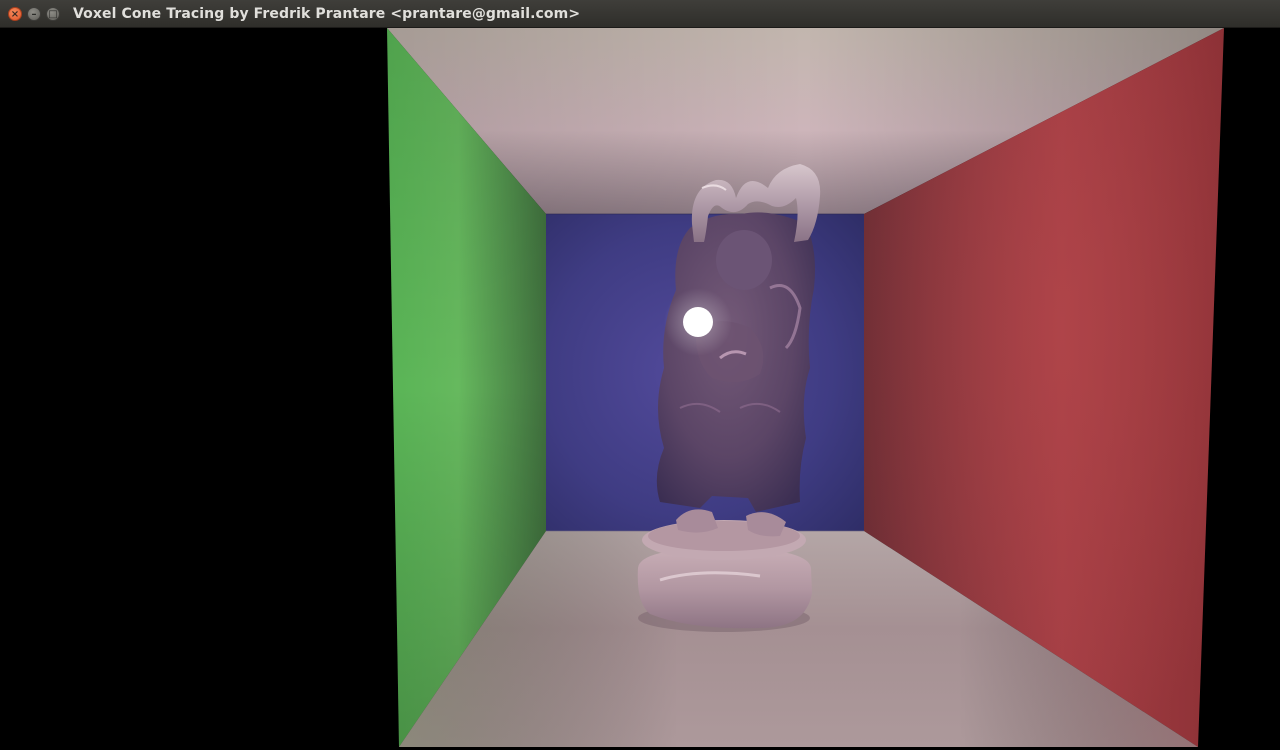  I want to click on statue-head, so click(744, 260).